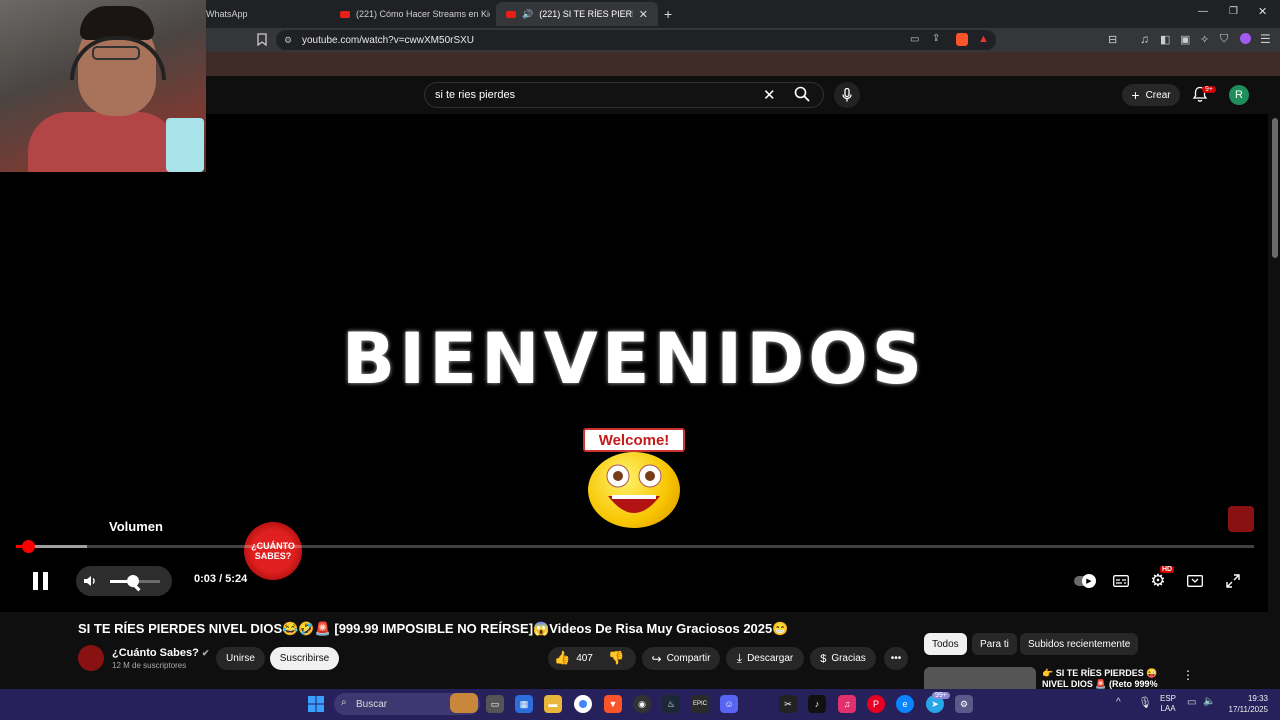  Describe the element at coordinates (288, 40) in the screenshot. I see `site-info-icon: ⚙` at that location.